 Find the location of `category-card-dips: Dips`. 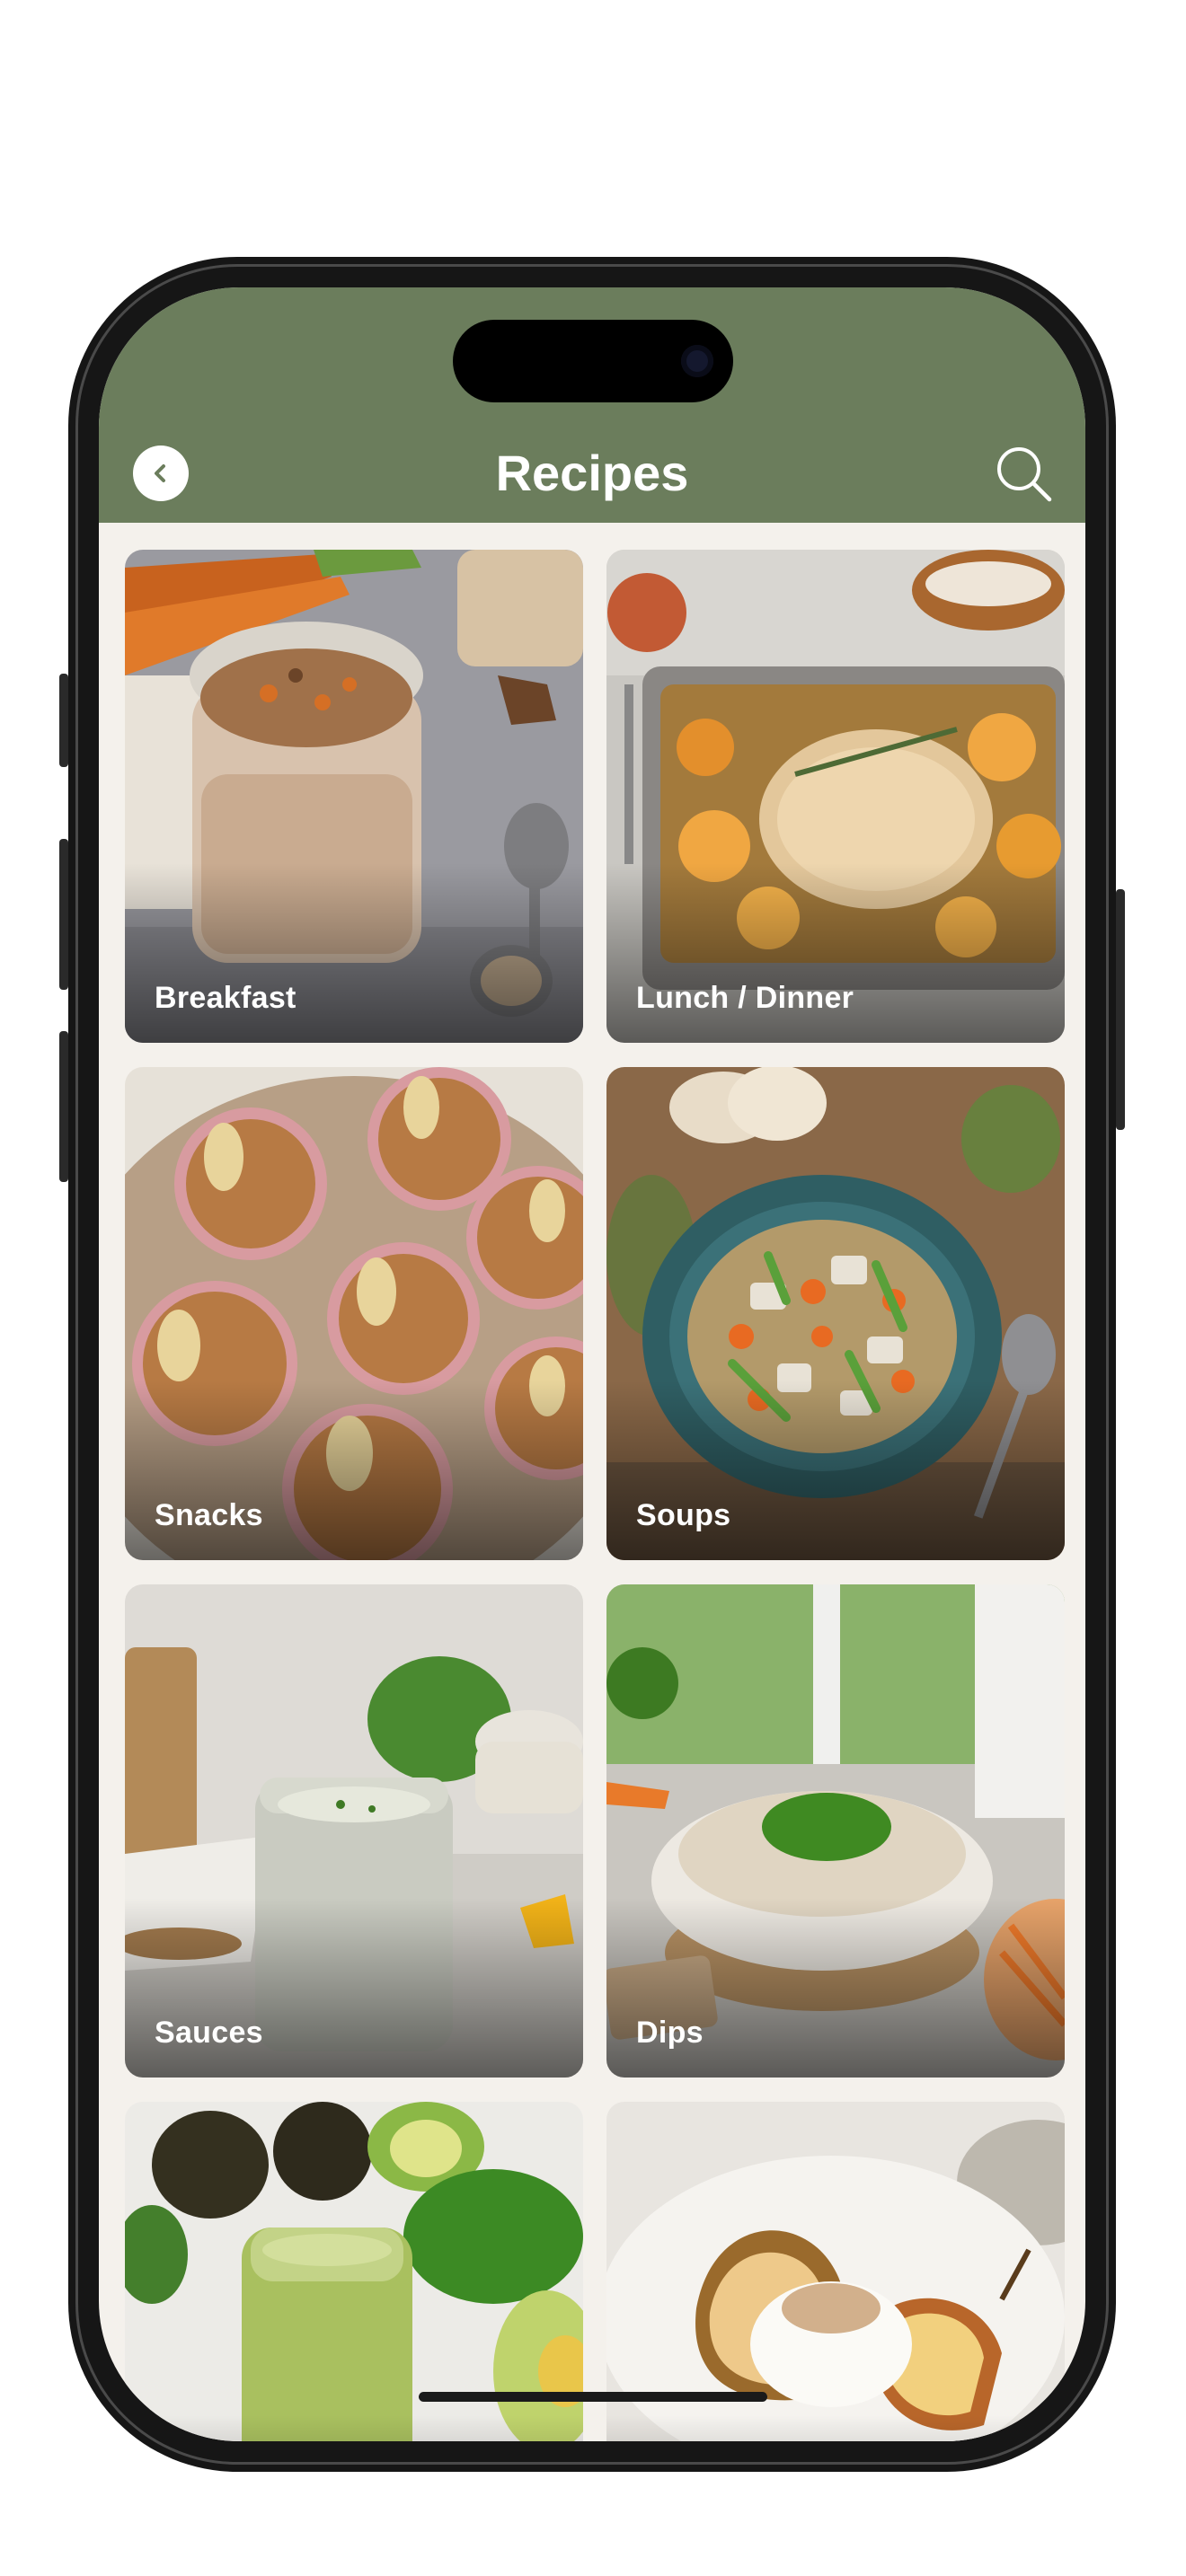

category-card-dips: Dips is located at coordinates (835, 1831).